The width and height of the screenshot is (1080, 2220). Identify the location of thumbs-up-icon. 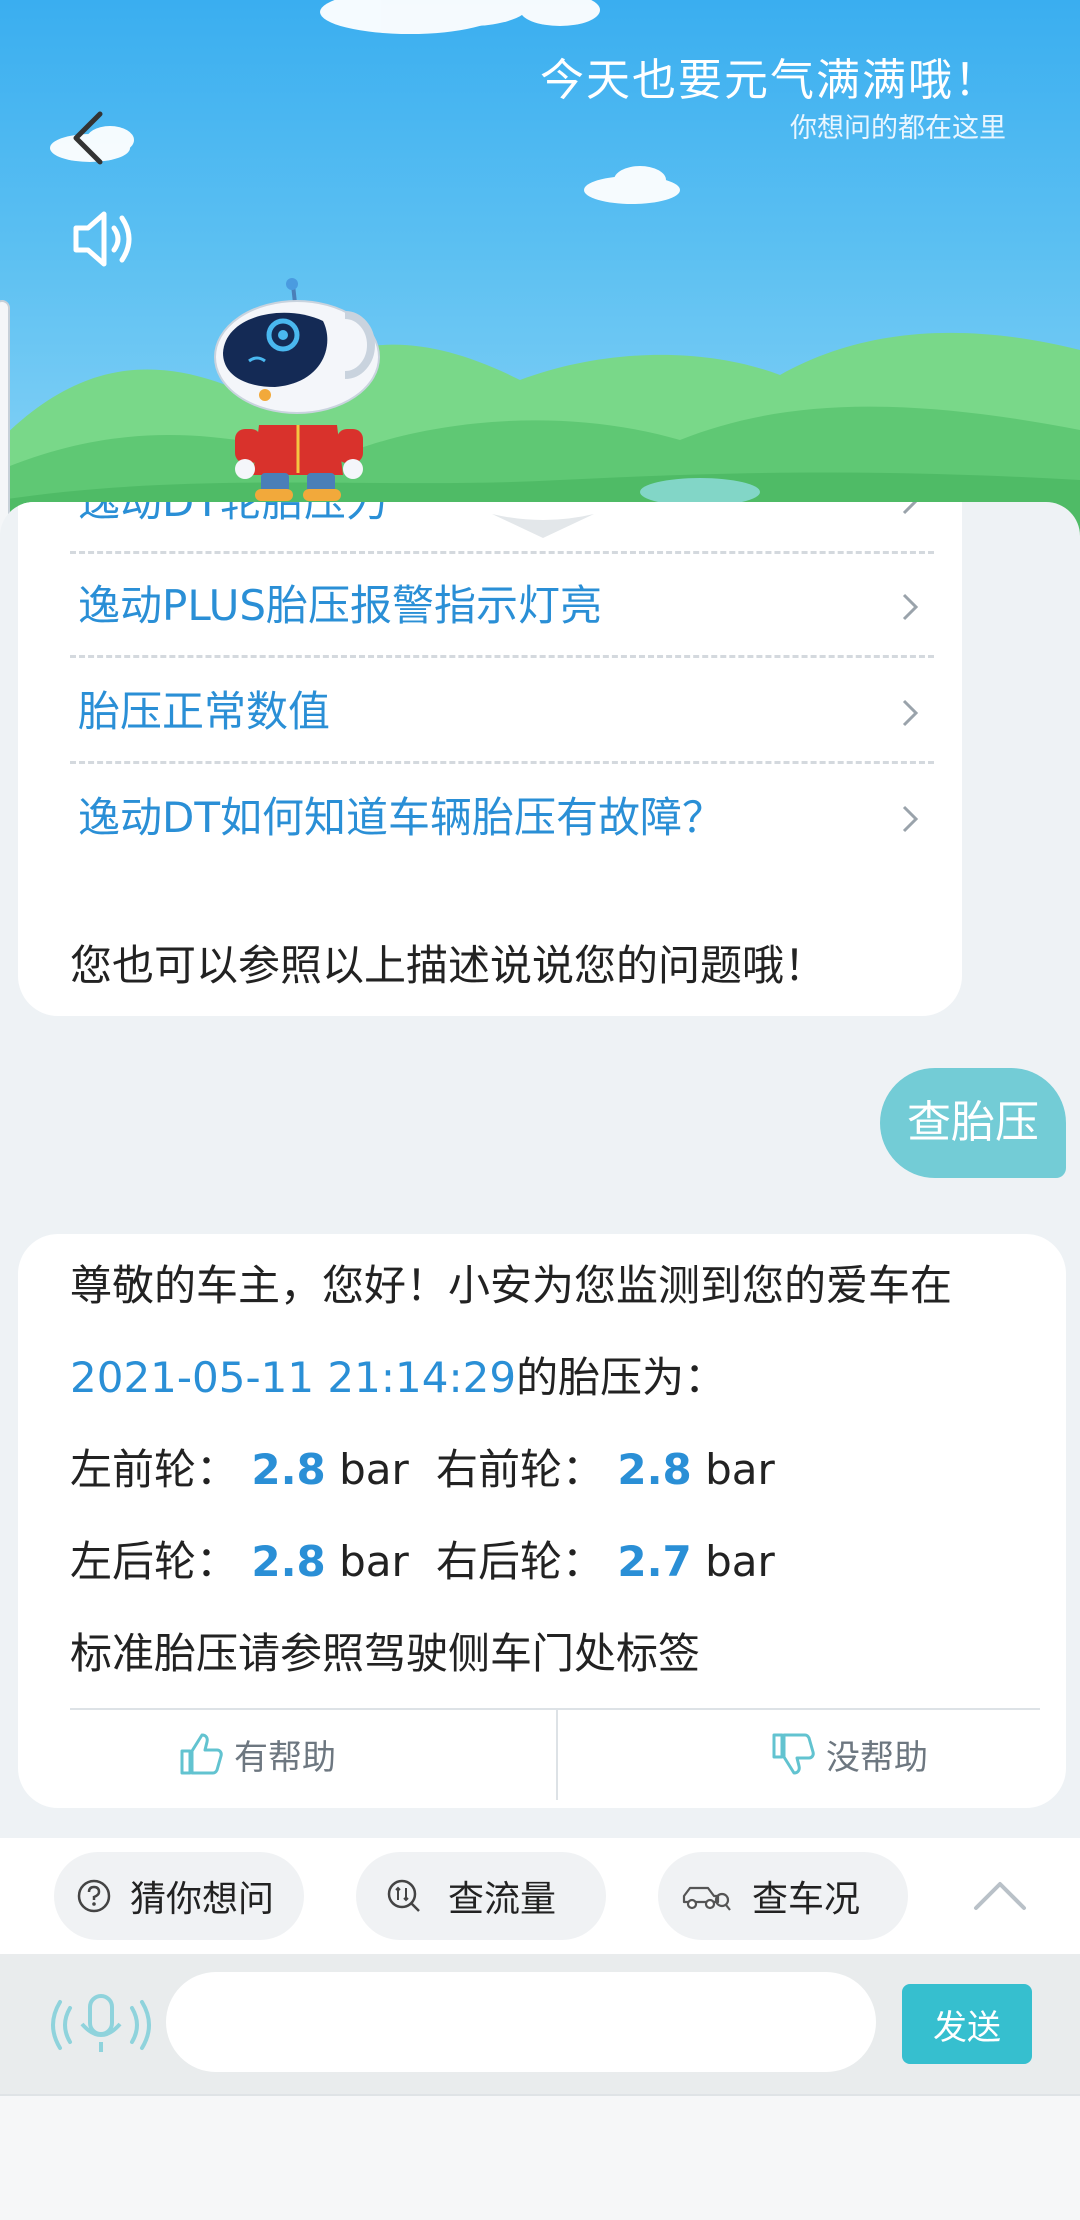
(201, 1754).